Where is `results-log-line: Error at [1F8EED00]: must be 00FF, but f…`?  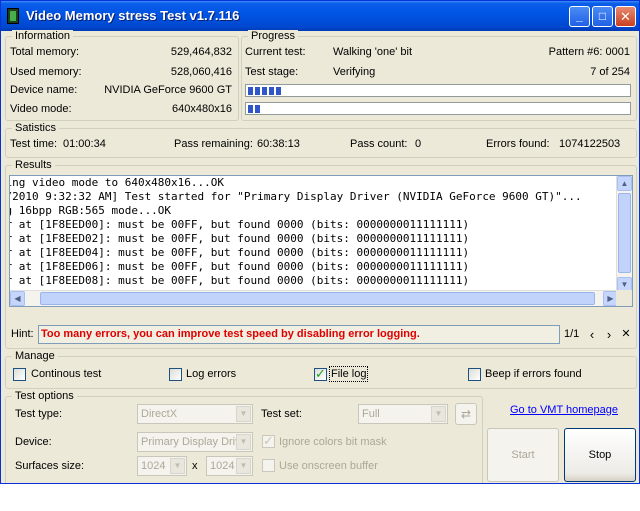 results-log-line: Error at [1F8EED00]: must be 00FF, but f… is located at coordinates (240, 224).